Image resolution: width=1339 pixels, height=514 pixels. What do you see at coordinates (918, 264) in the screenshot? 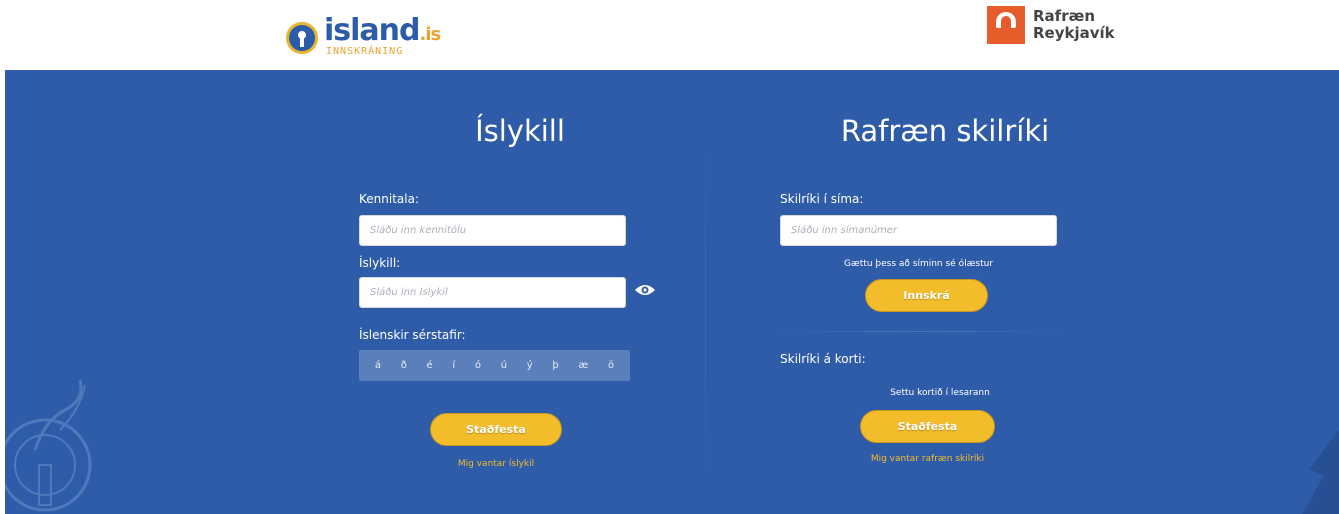
I see `phone-unlock-note: Gættu þess að síminn sé ólæstur` at bounding box center [918, 264].